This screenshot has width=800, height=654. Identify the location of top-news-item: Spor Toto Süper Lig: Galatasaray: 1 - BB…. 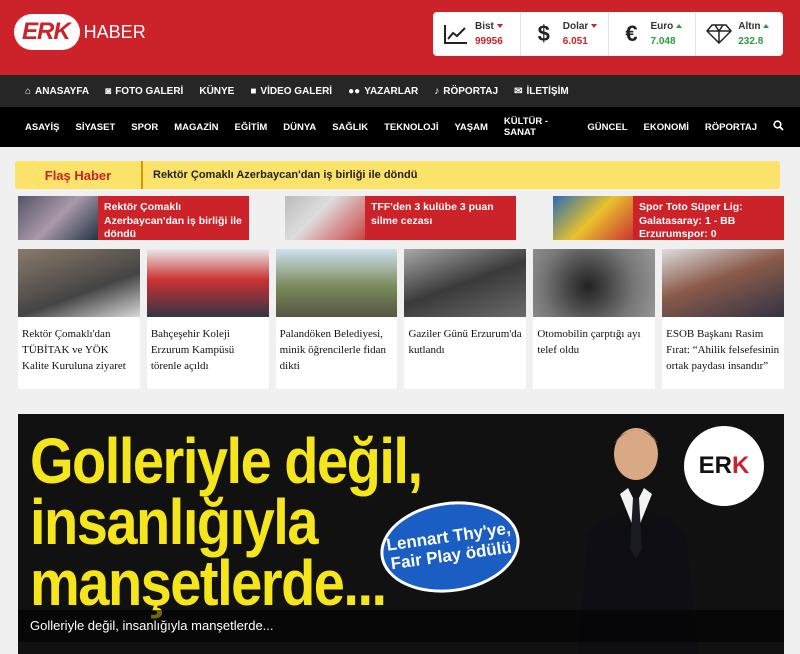
(668, 218).